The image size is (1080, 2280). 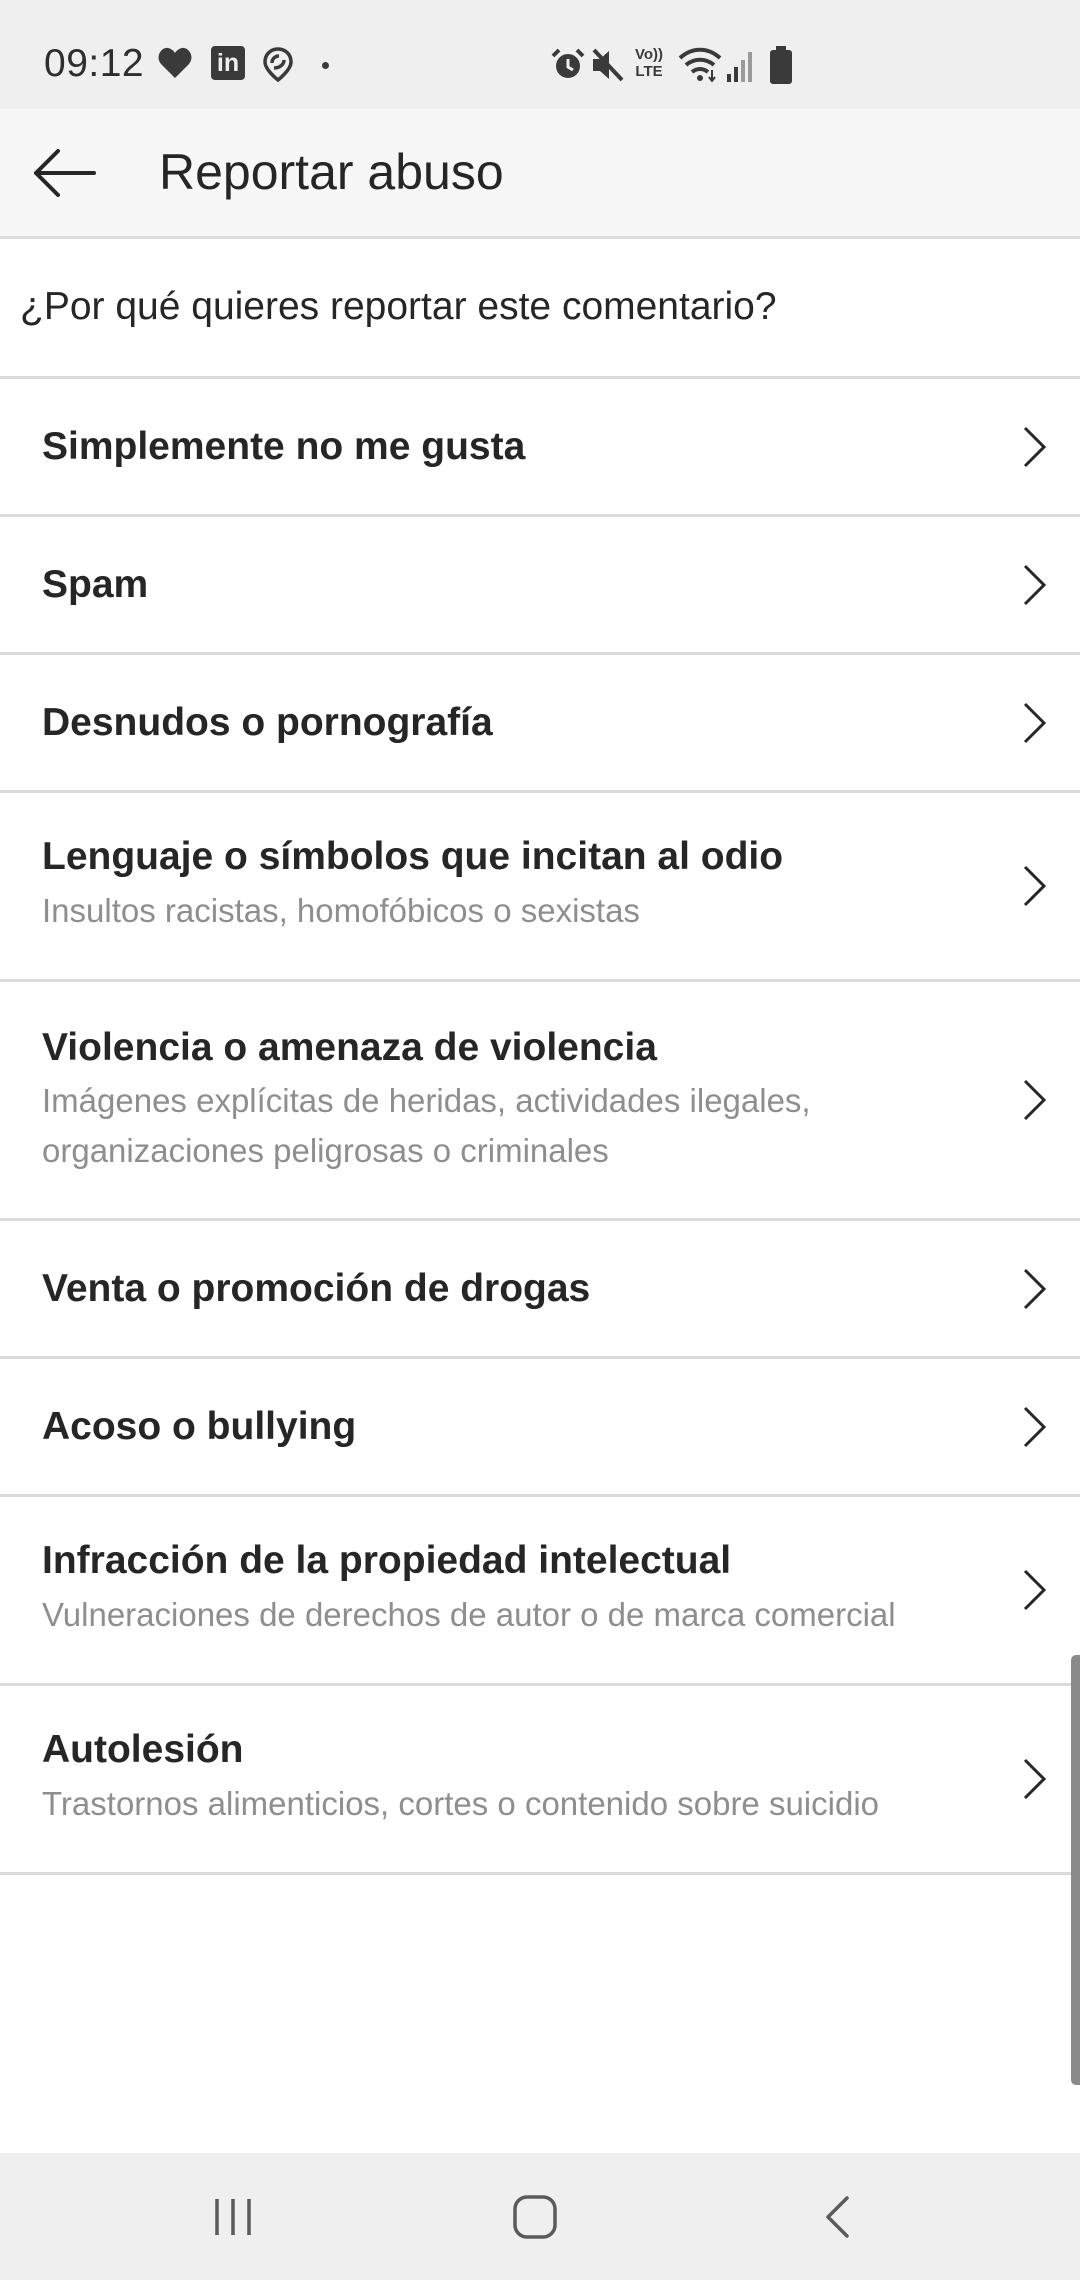 What do you see at coordinates (349, 1047) in the screenshot?
I see `reason-title: Violencia o amenaza de violencia` at bounding box center [349, 1047].